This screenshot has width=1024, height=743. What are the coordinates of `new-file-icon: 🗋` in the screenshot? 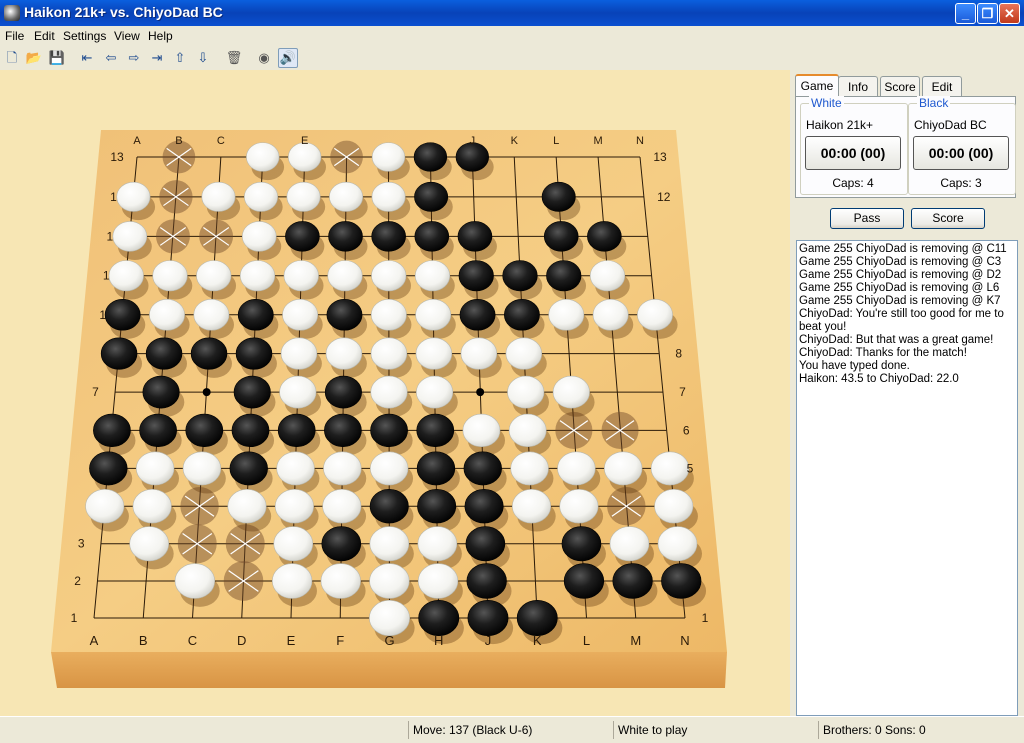 It's located at (12, 58).